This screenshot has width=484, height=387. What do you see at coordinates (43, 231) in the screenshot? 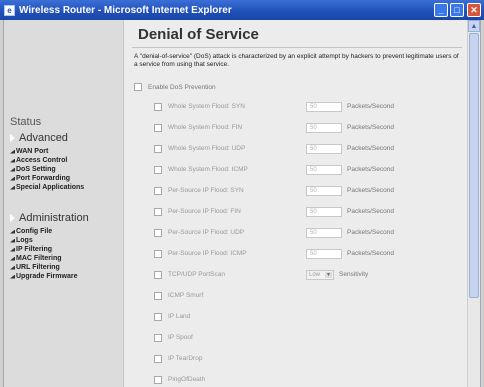
I see `sidebar-item-config-file: Config File` at bounding box center [43, 231].